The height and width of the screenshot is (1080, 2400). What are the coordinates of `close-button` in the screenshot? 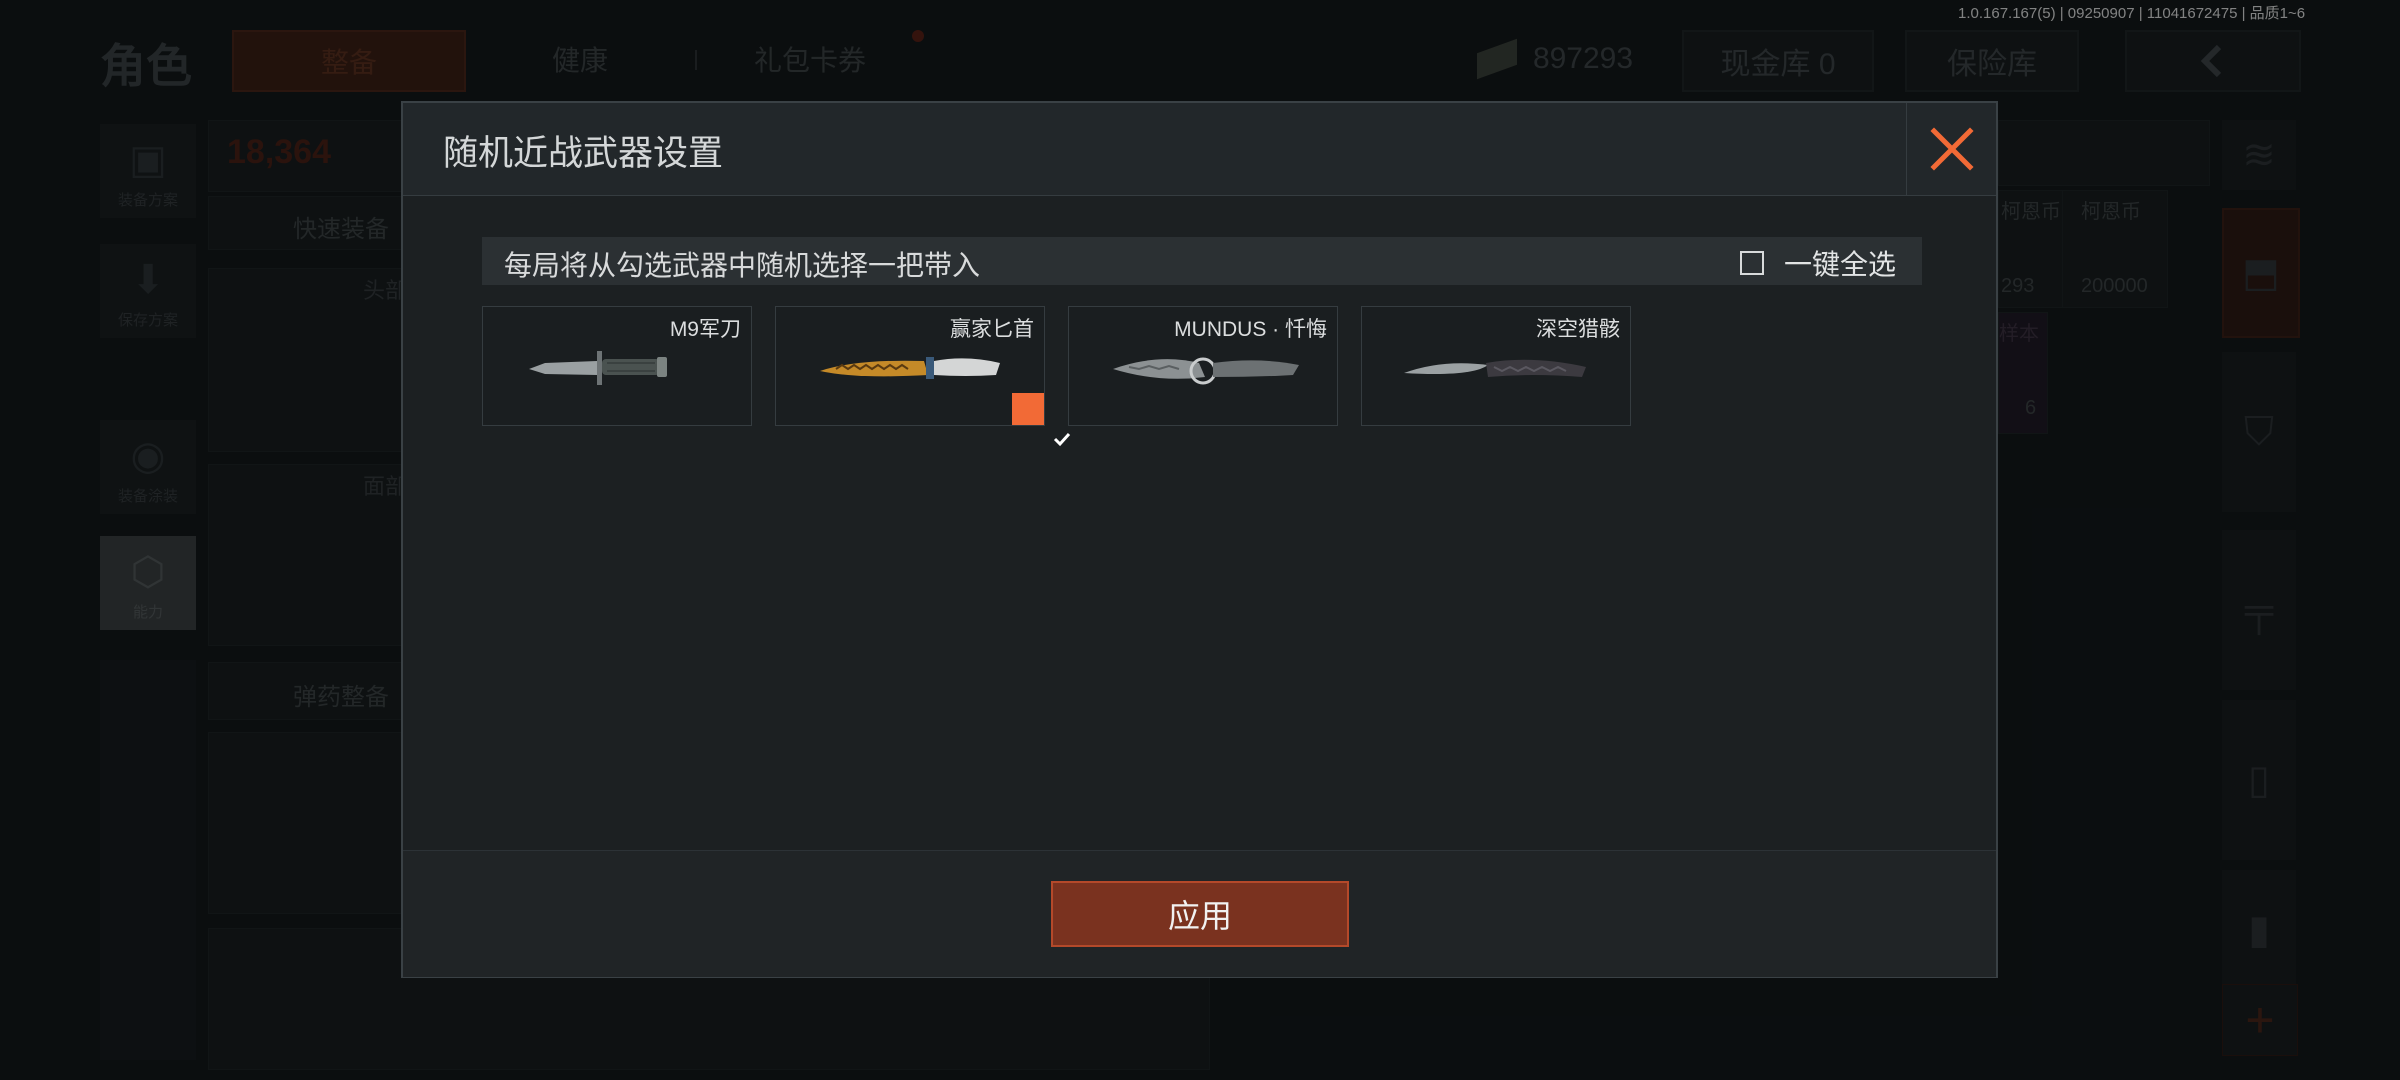 It's located at (1951, 149).